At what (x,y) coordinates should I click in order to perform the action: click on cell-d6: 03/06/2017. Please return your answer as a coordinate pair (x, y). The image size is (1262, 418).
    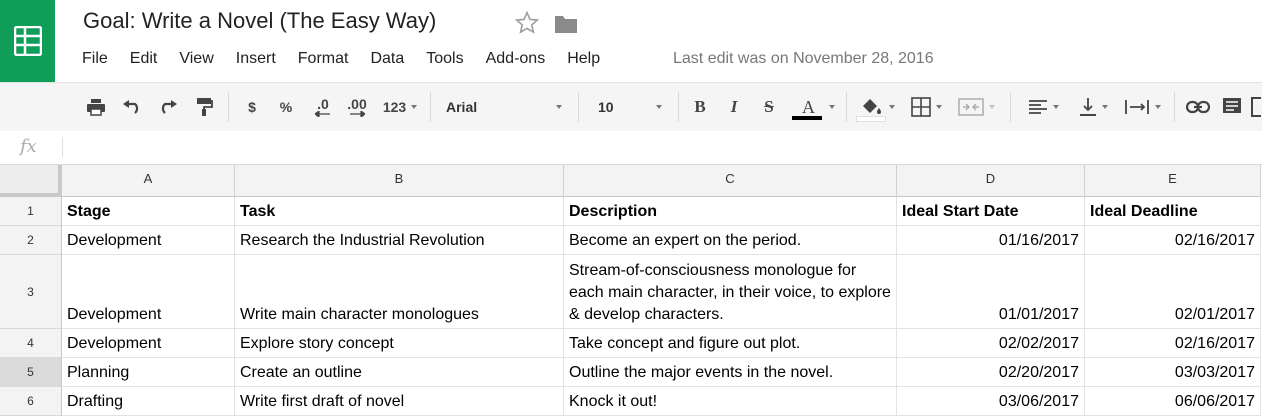
    Looking at the image, I should click on (991, 401).